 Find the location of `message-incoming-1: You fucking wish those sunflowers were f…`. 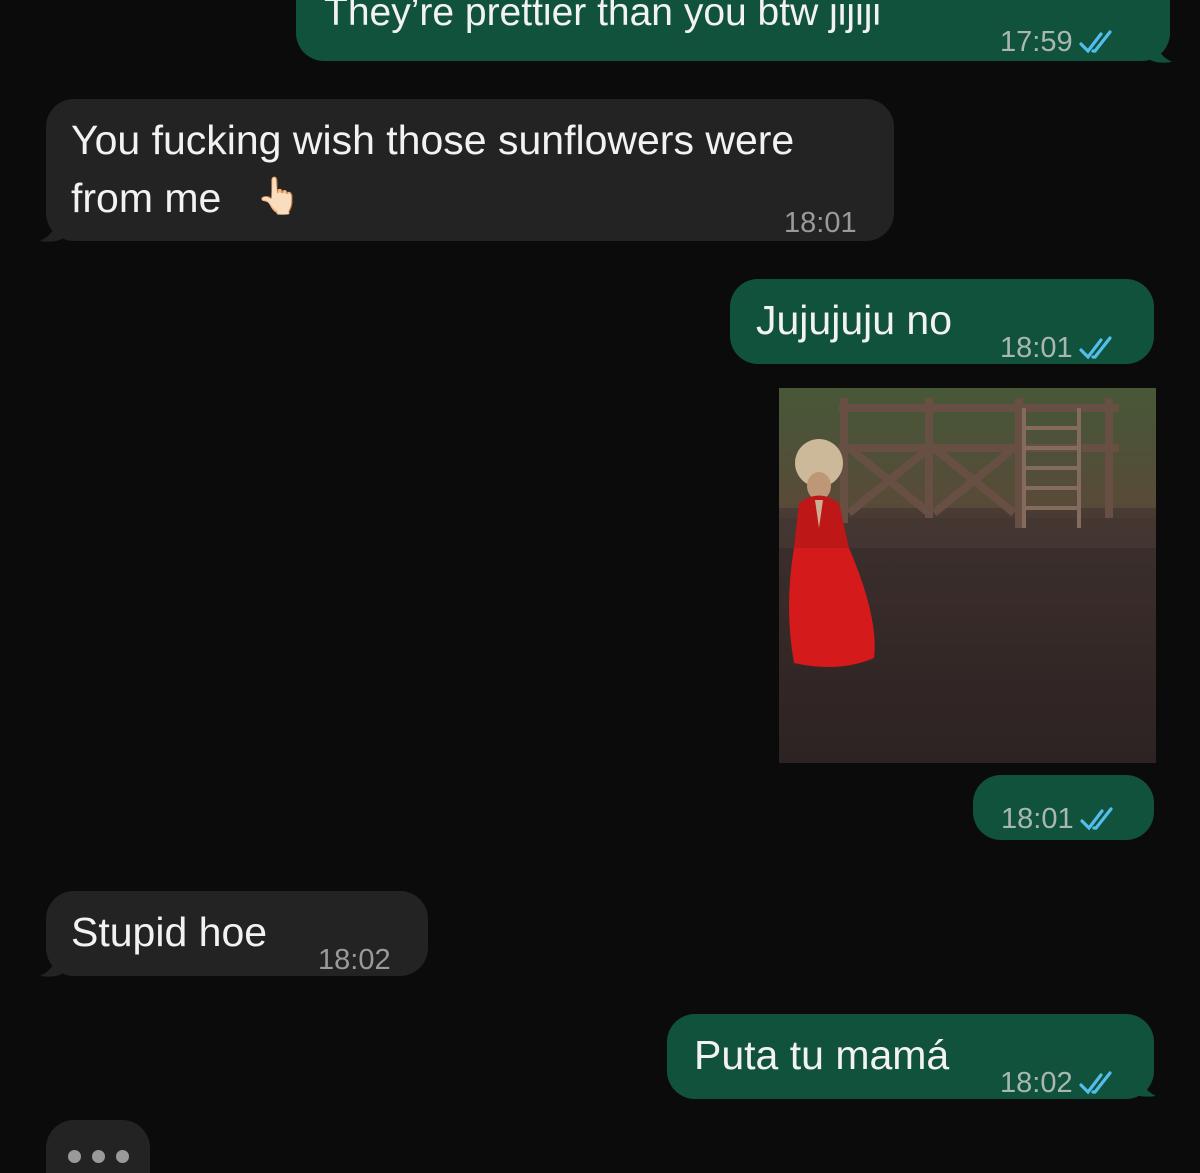

message-incoming-1: You fucking wish those sunflowers were f… is located at coordinates (470, 170).